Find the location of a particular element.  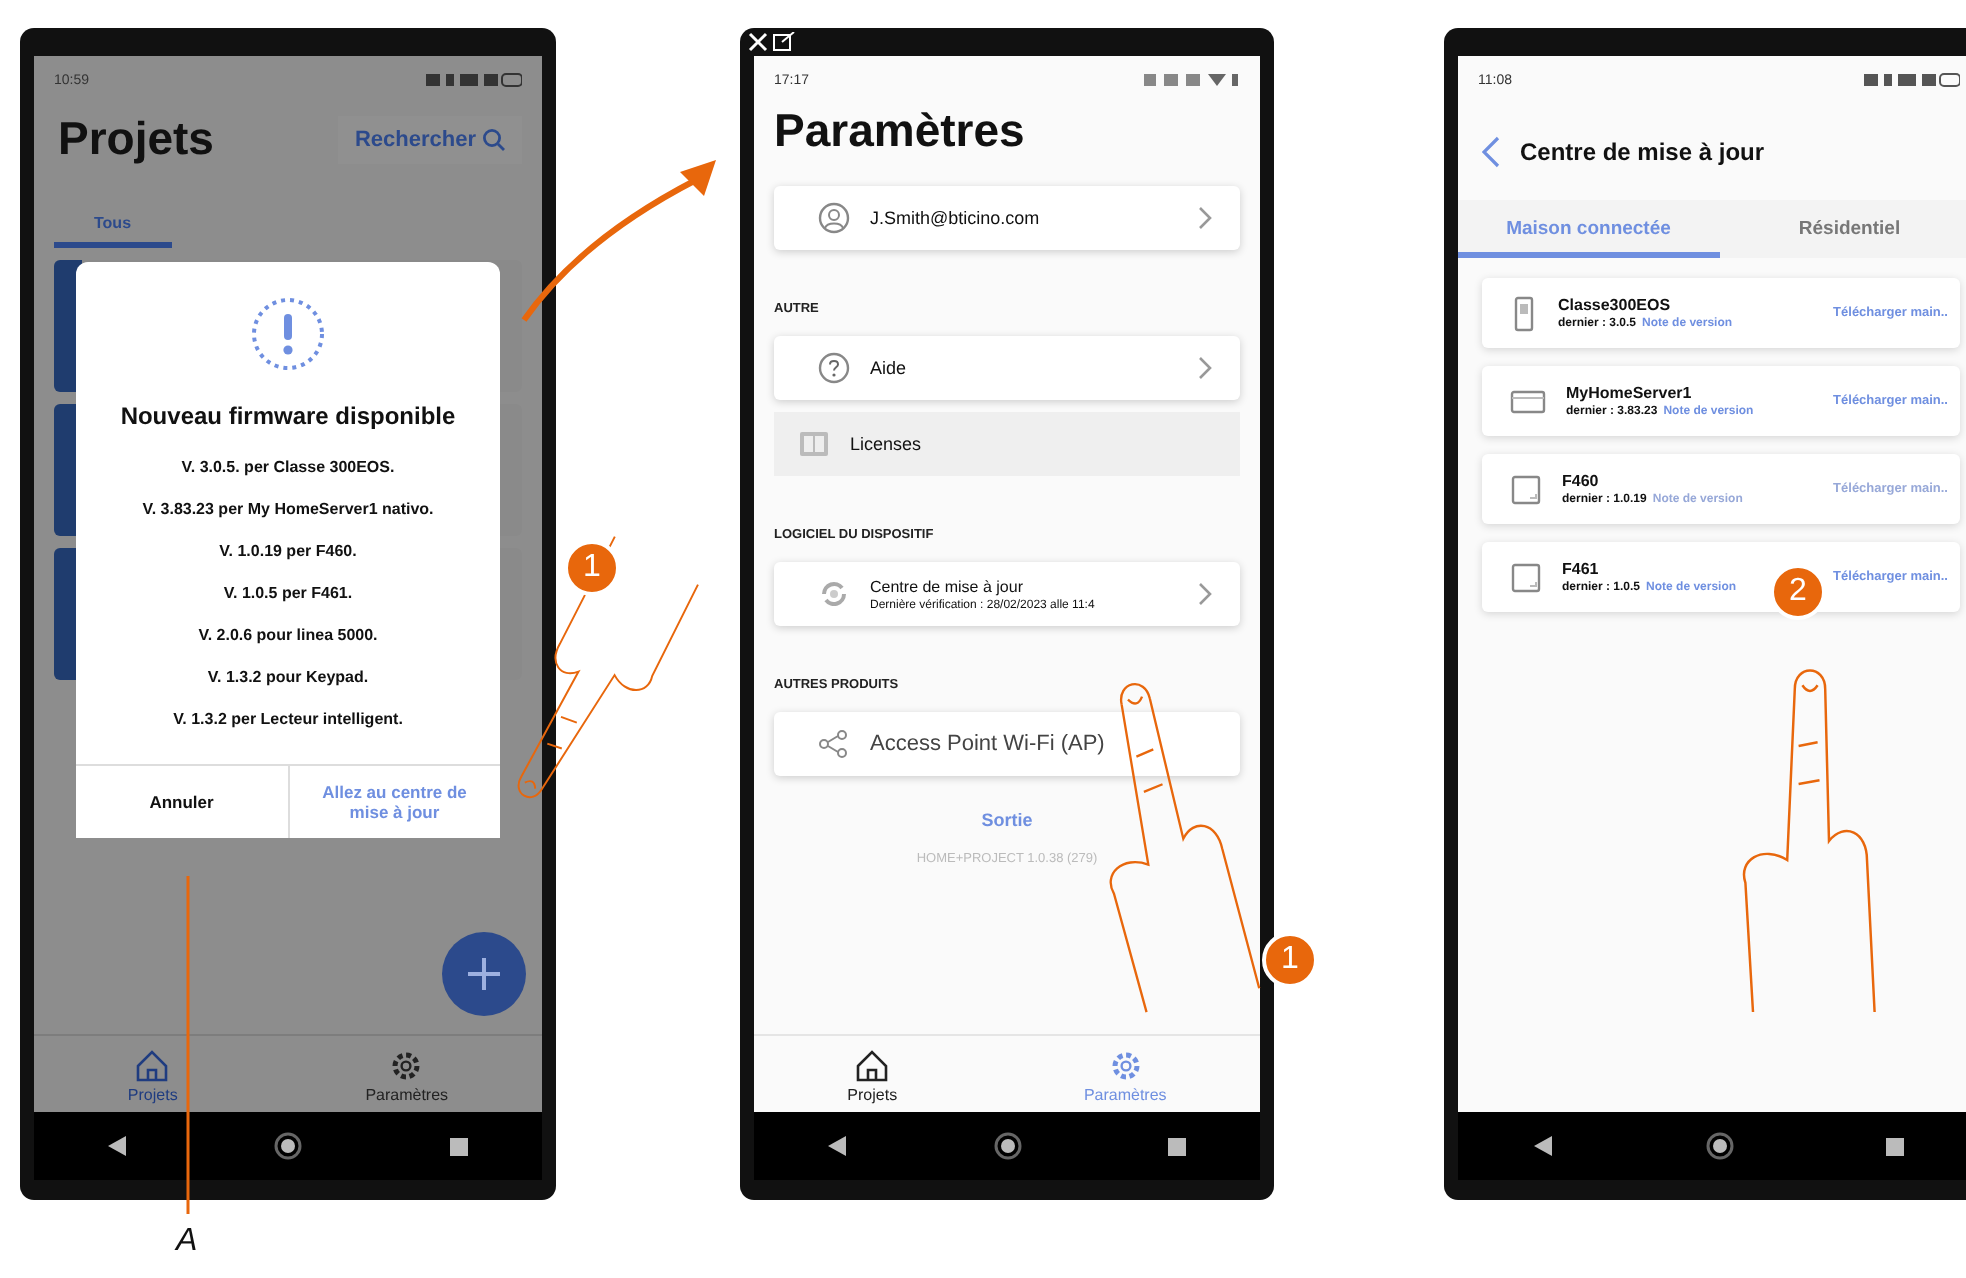

device-name: F460 is located at coordinates (1581, 481).